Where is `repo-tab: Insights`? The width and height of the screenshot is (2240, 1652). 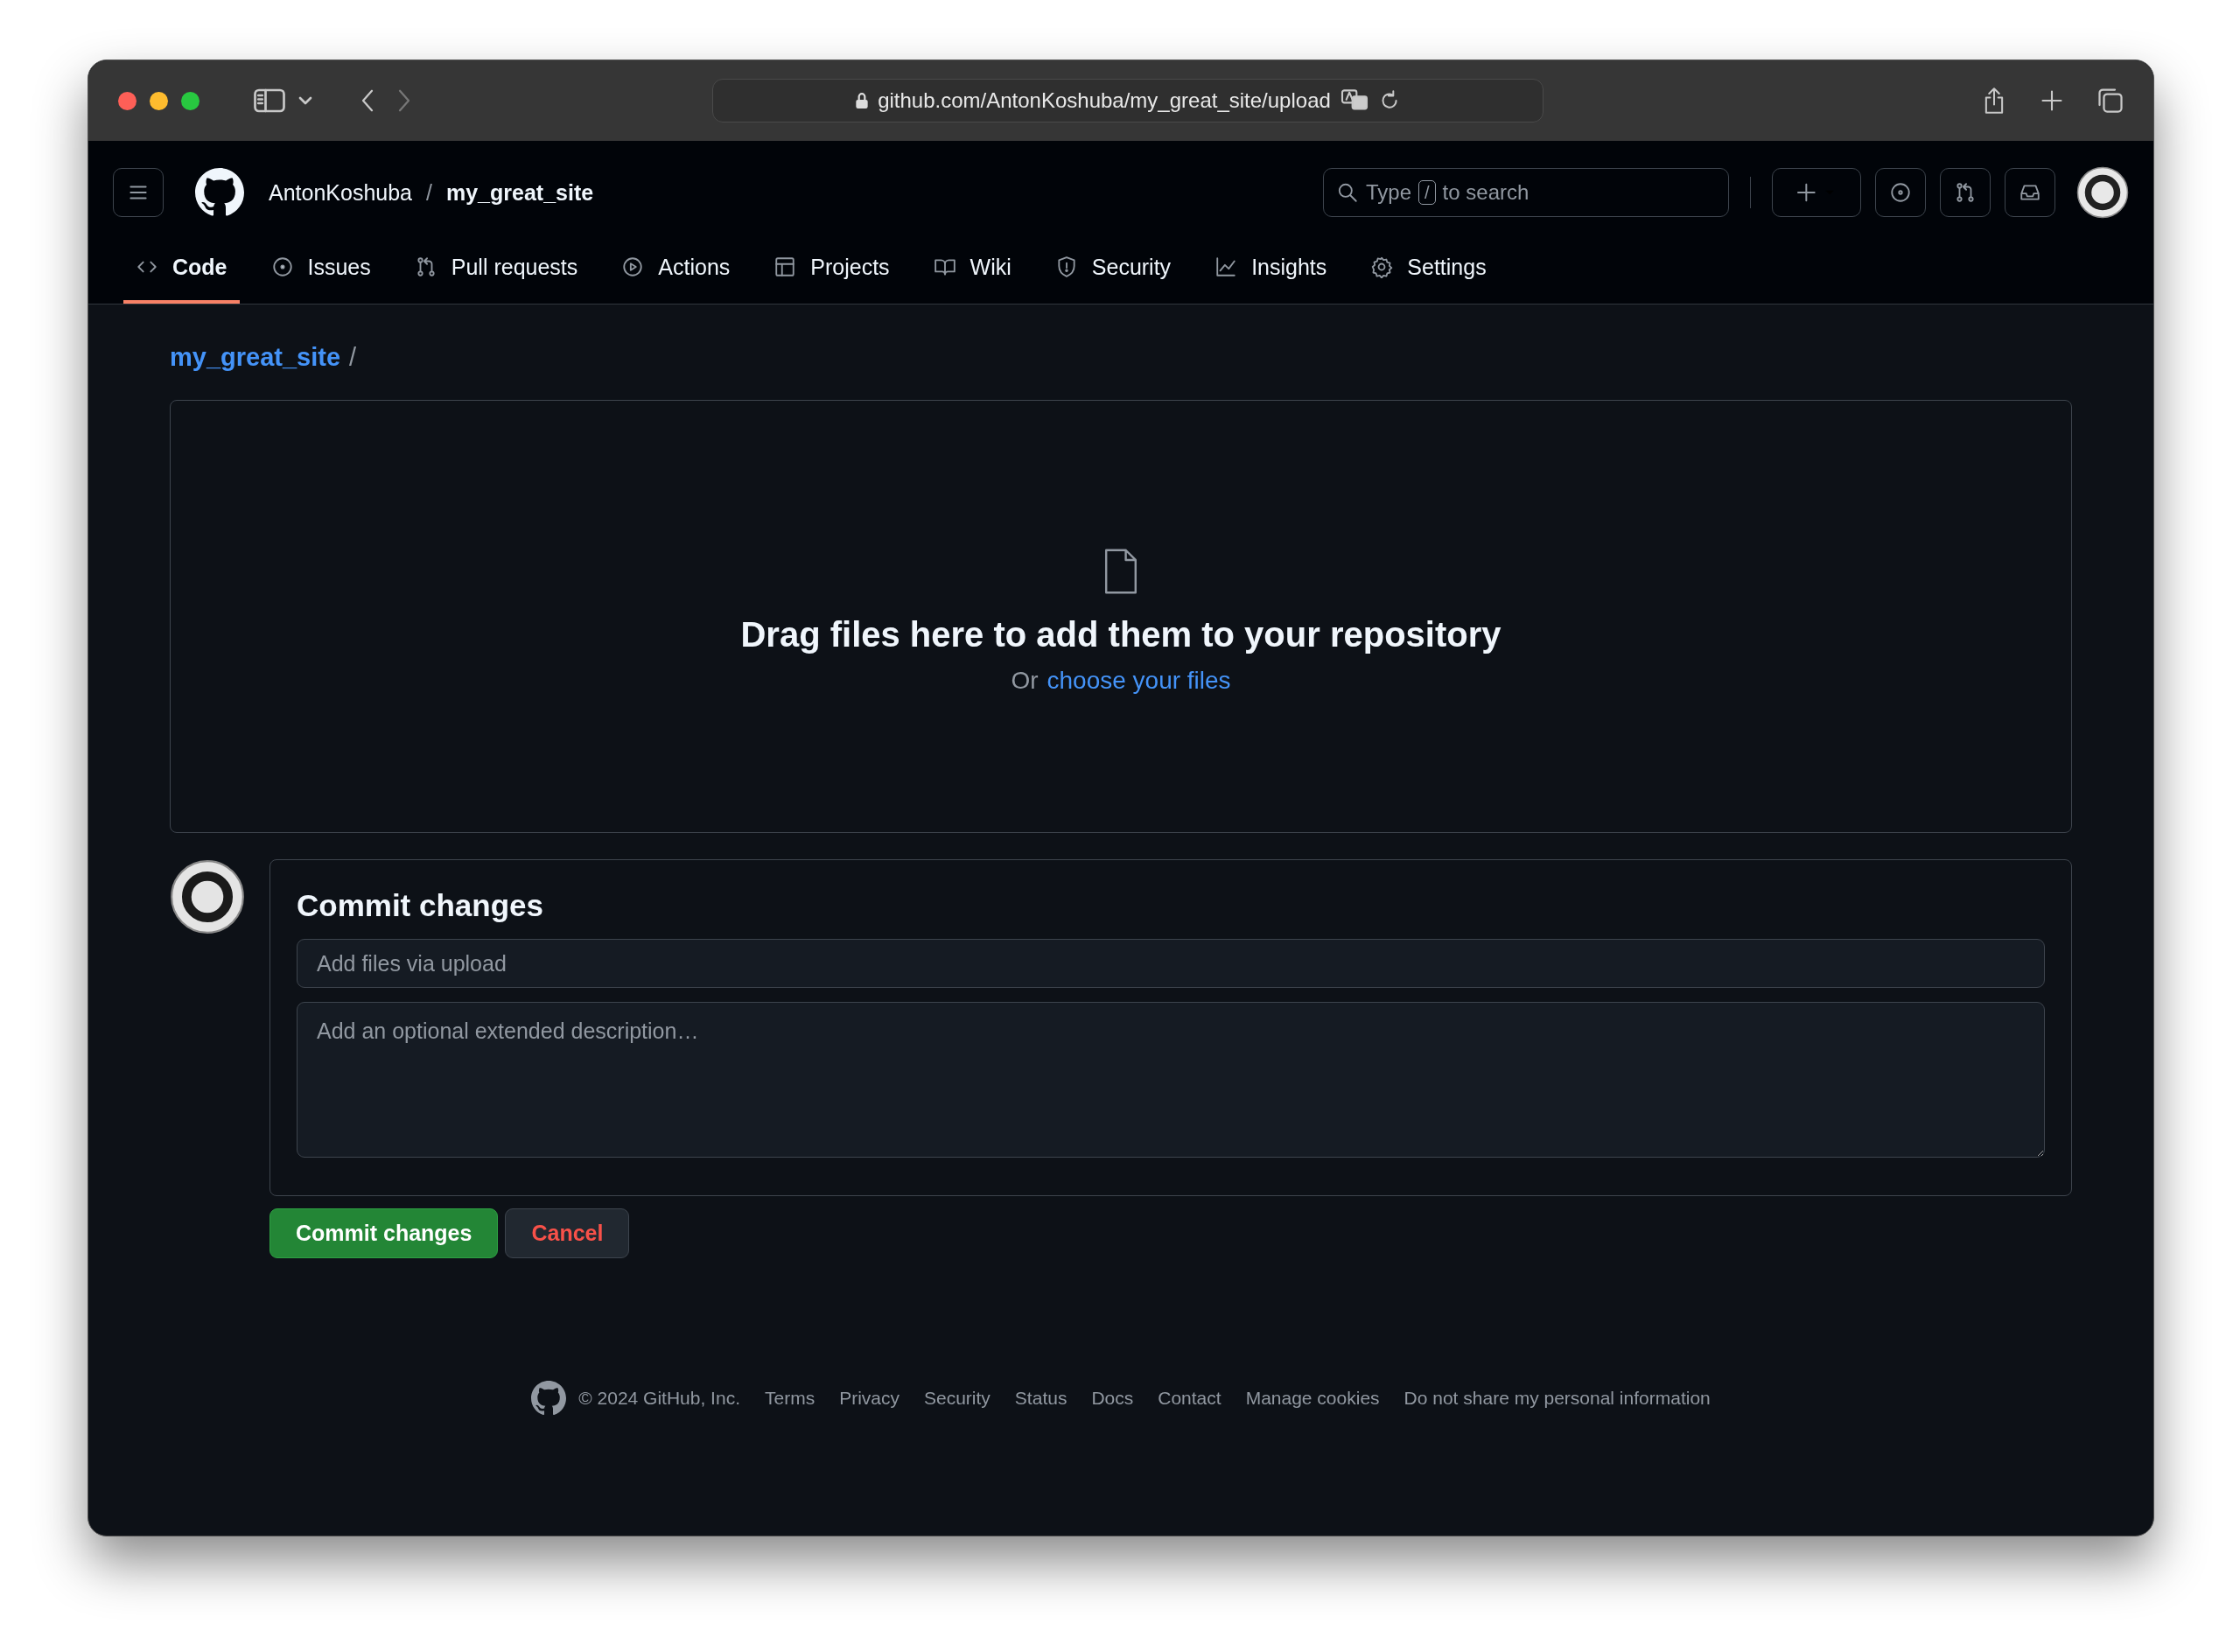 repo-tab: Insights is located at coordinates (1271, 267).